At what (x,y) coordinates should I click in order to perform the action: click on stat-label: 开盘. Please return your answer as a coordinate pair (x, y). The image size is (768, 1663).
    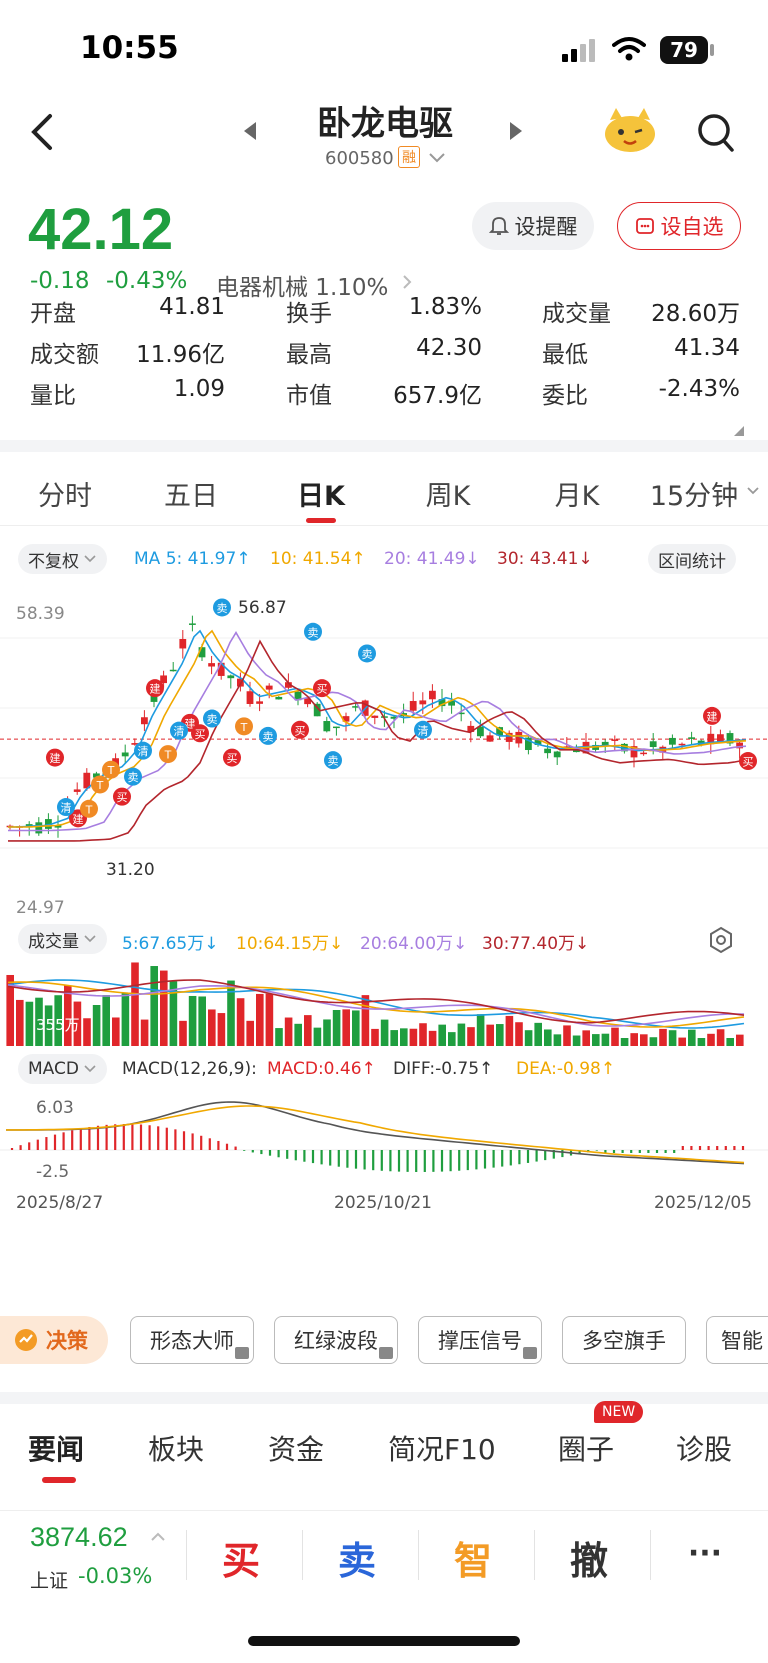
    Looking at the image, I should click on (53, 314).